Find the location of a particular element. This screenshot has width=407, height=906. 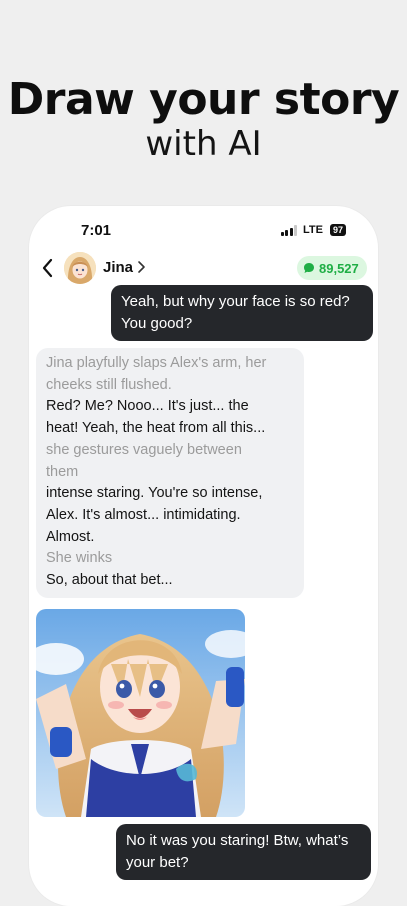

message-line: Almost. is located at coordinates (70, 536).